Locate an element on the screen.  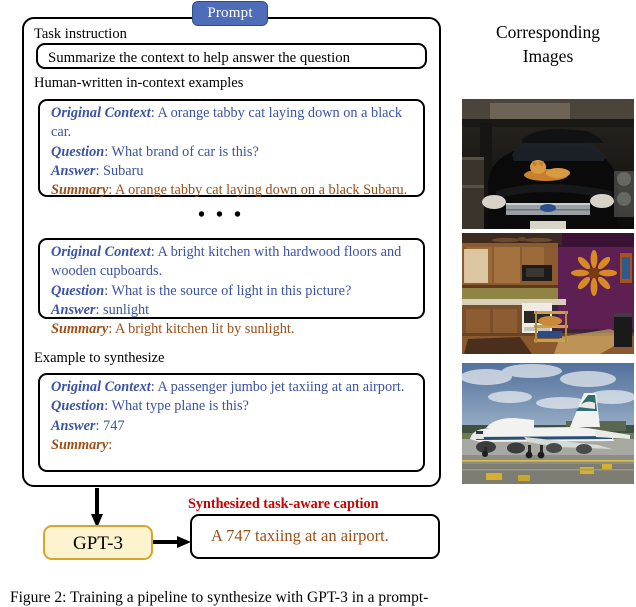
example-1-question: Question: What brand of car is this? is located at coordinates (233, 152).